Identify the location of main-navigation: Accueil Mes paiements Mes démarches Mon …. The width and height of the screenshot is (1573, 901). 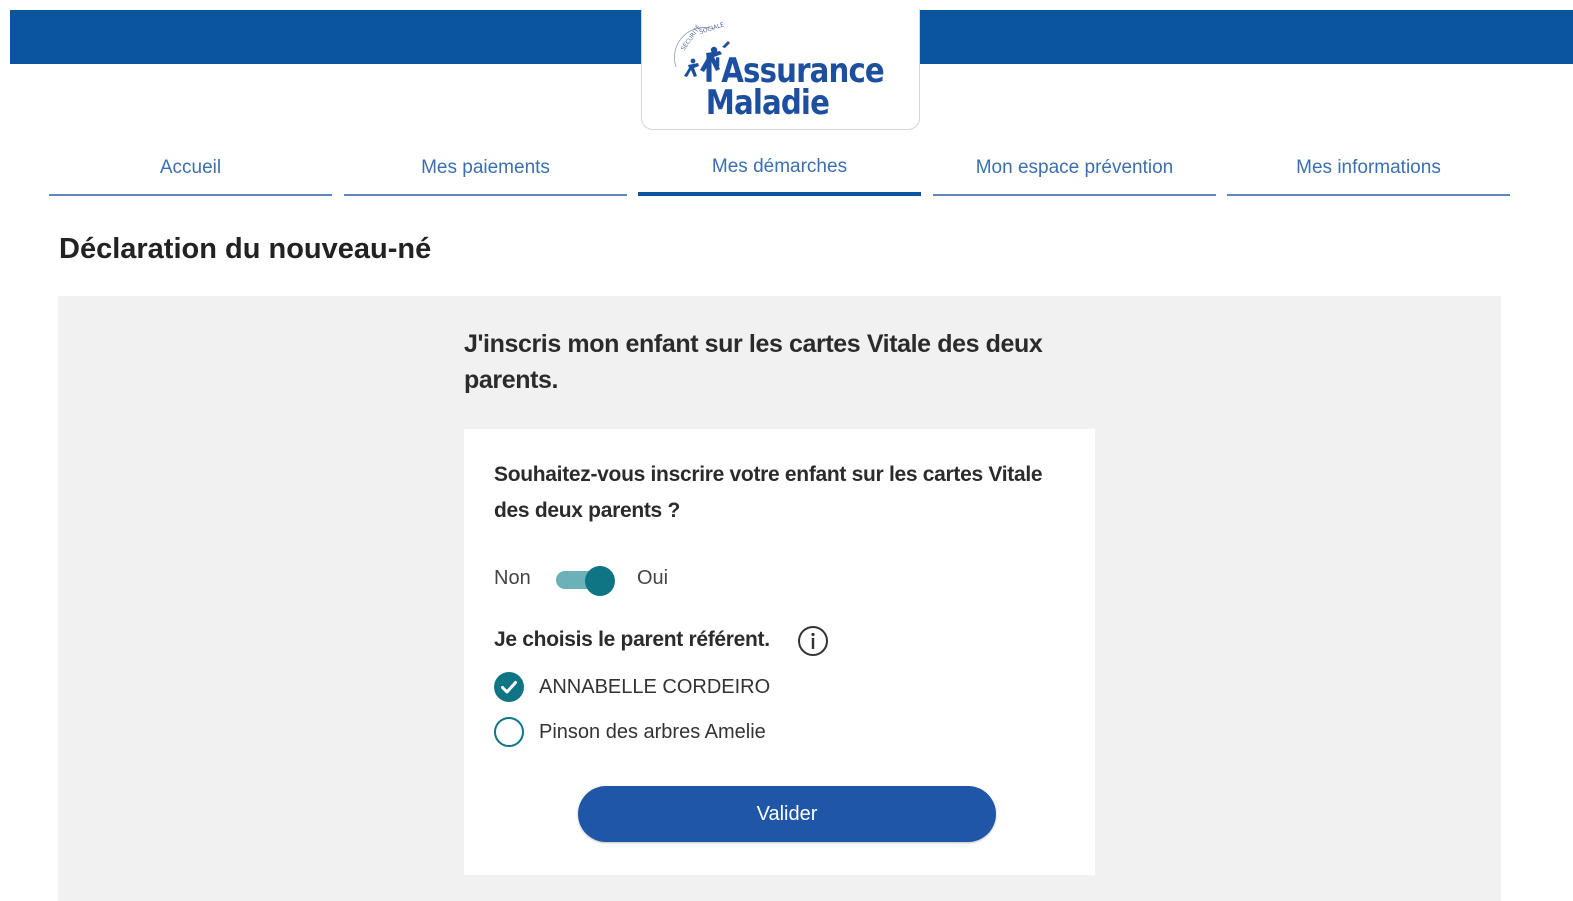
(780, 170).